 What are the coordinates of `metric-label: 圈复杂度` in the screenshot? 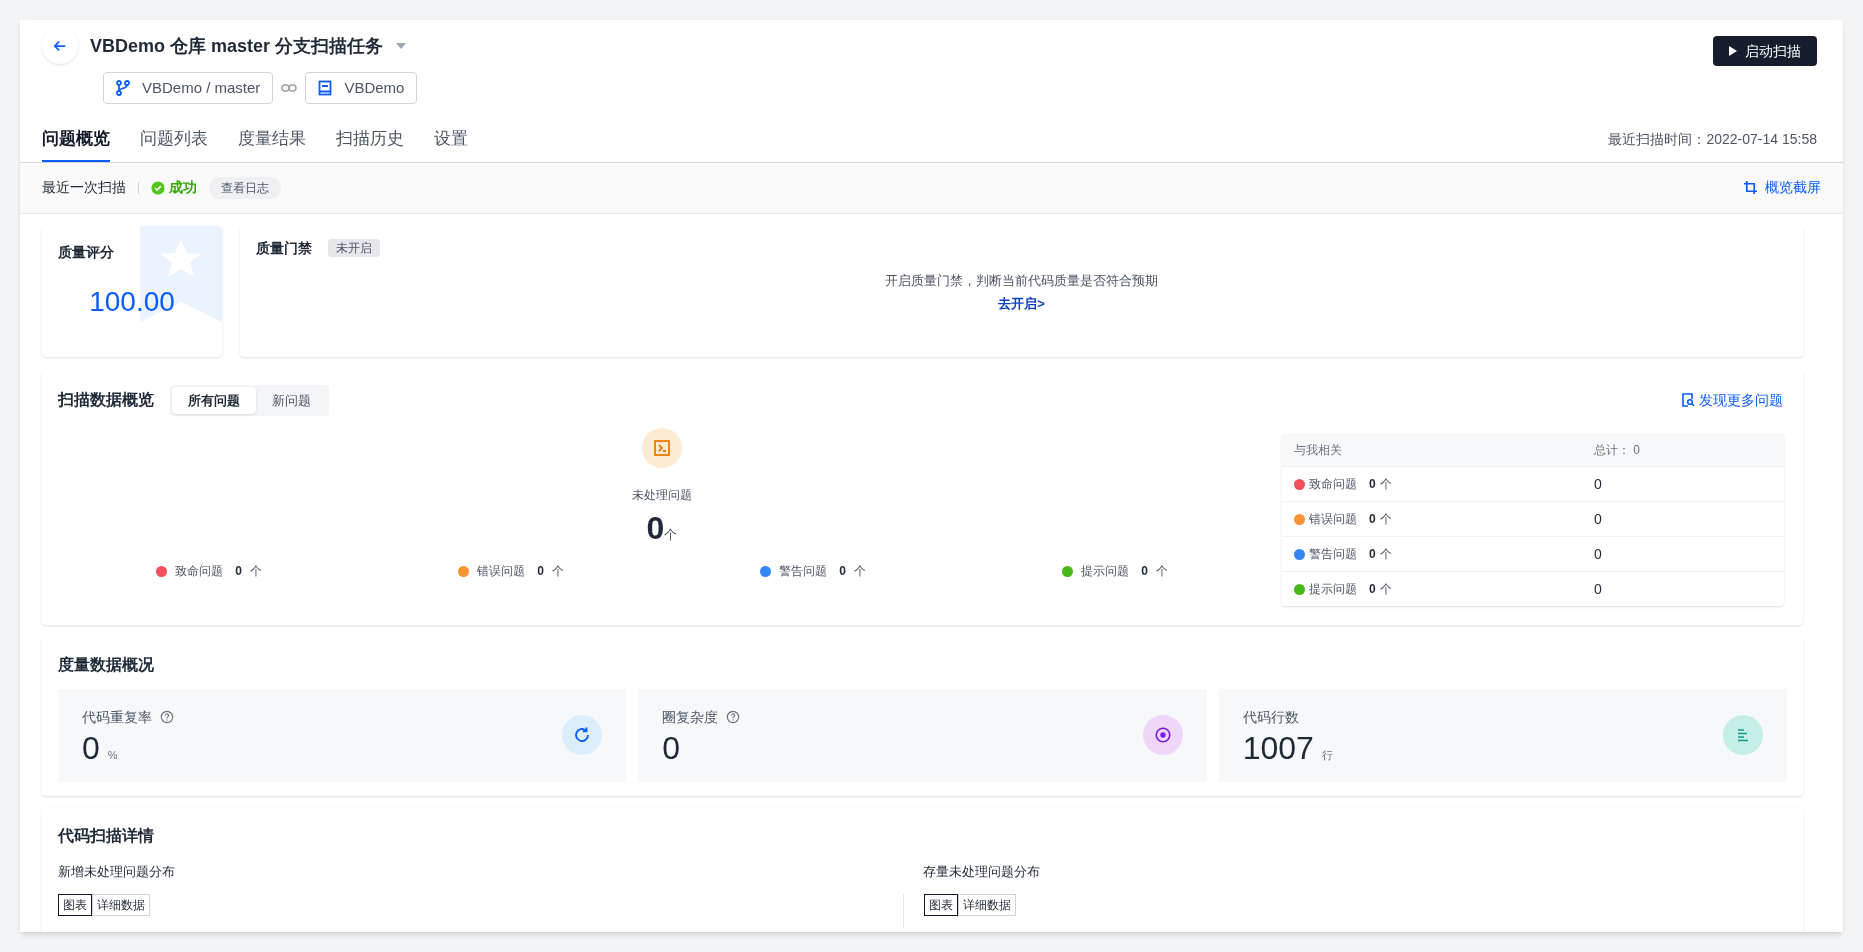 It's located at (690, 717).